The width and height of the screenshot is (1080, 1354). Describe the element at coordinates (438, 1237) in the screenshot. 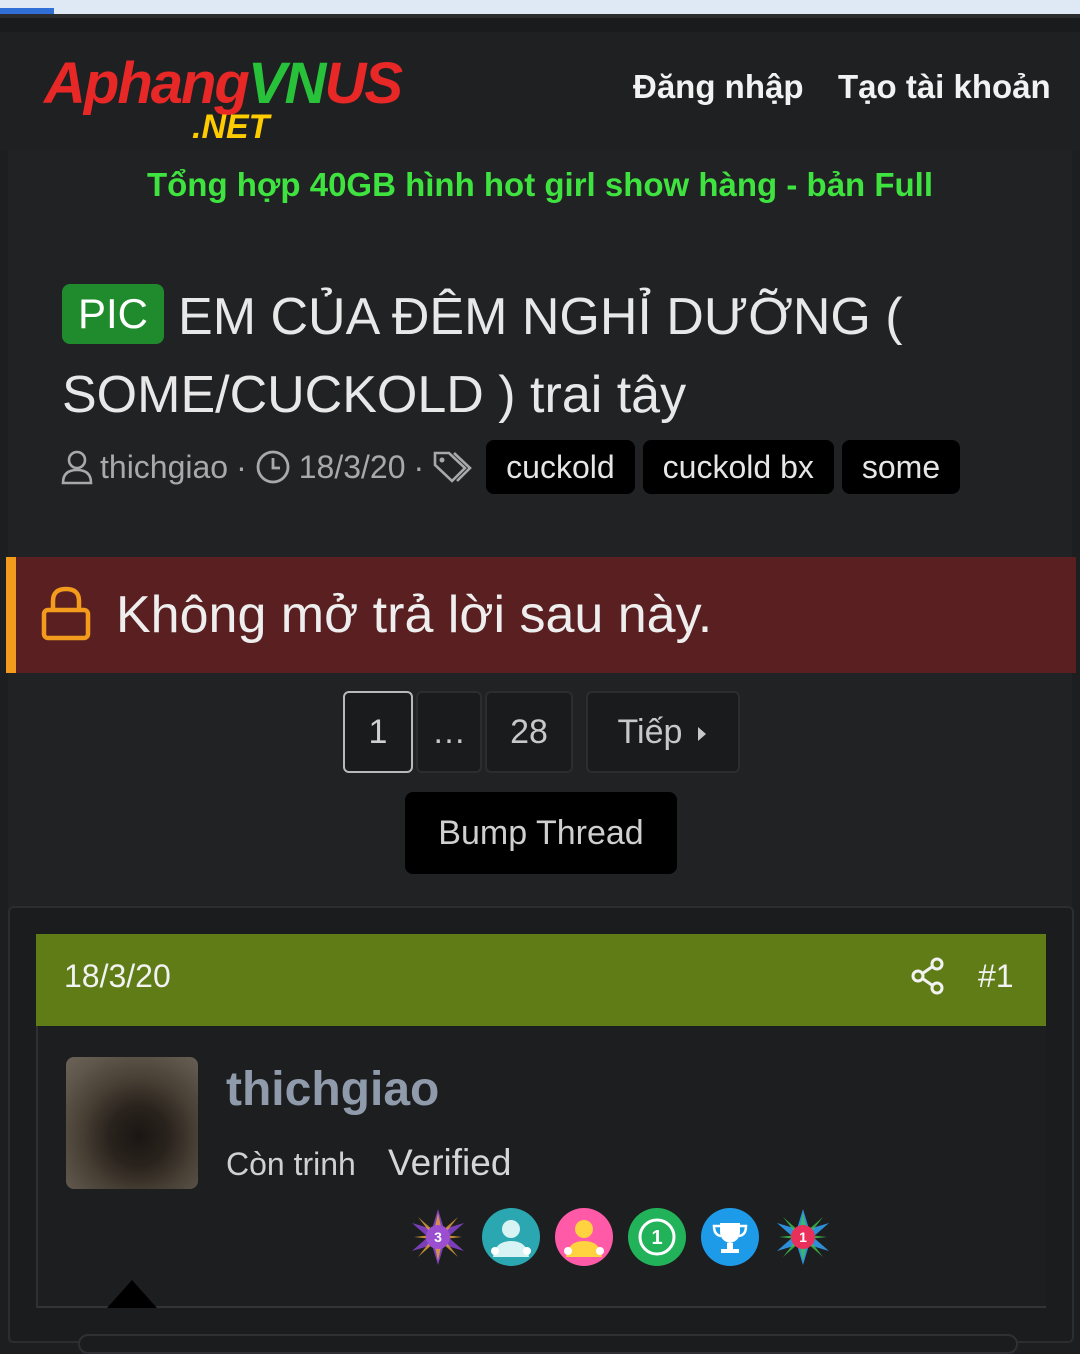

I see `badge-label: 3` at that location.